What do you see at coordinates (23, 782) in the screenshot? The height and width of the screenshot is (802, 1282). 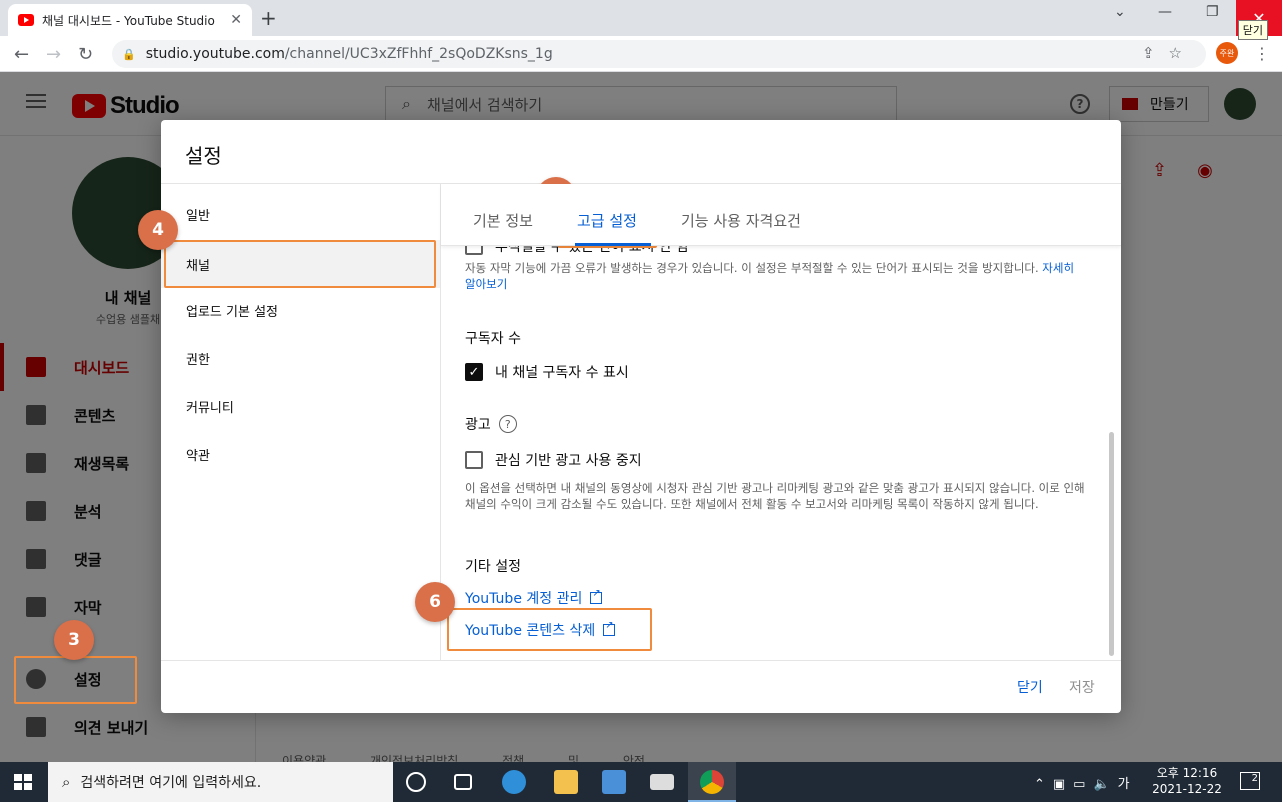 I see `windows-start-icon` at bounding box center [23, 782].